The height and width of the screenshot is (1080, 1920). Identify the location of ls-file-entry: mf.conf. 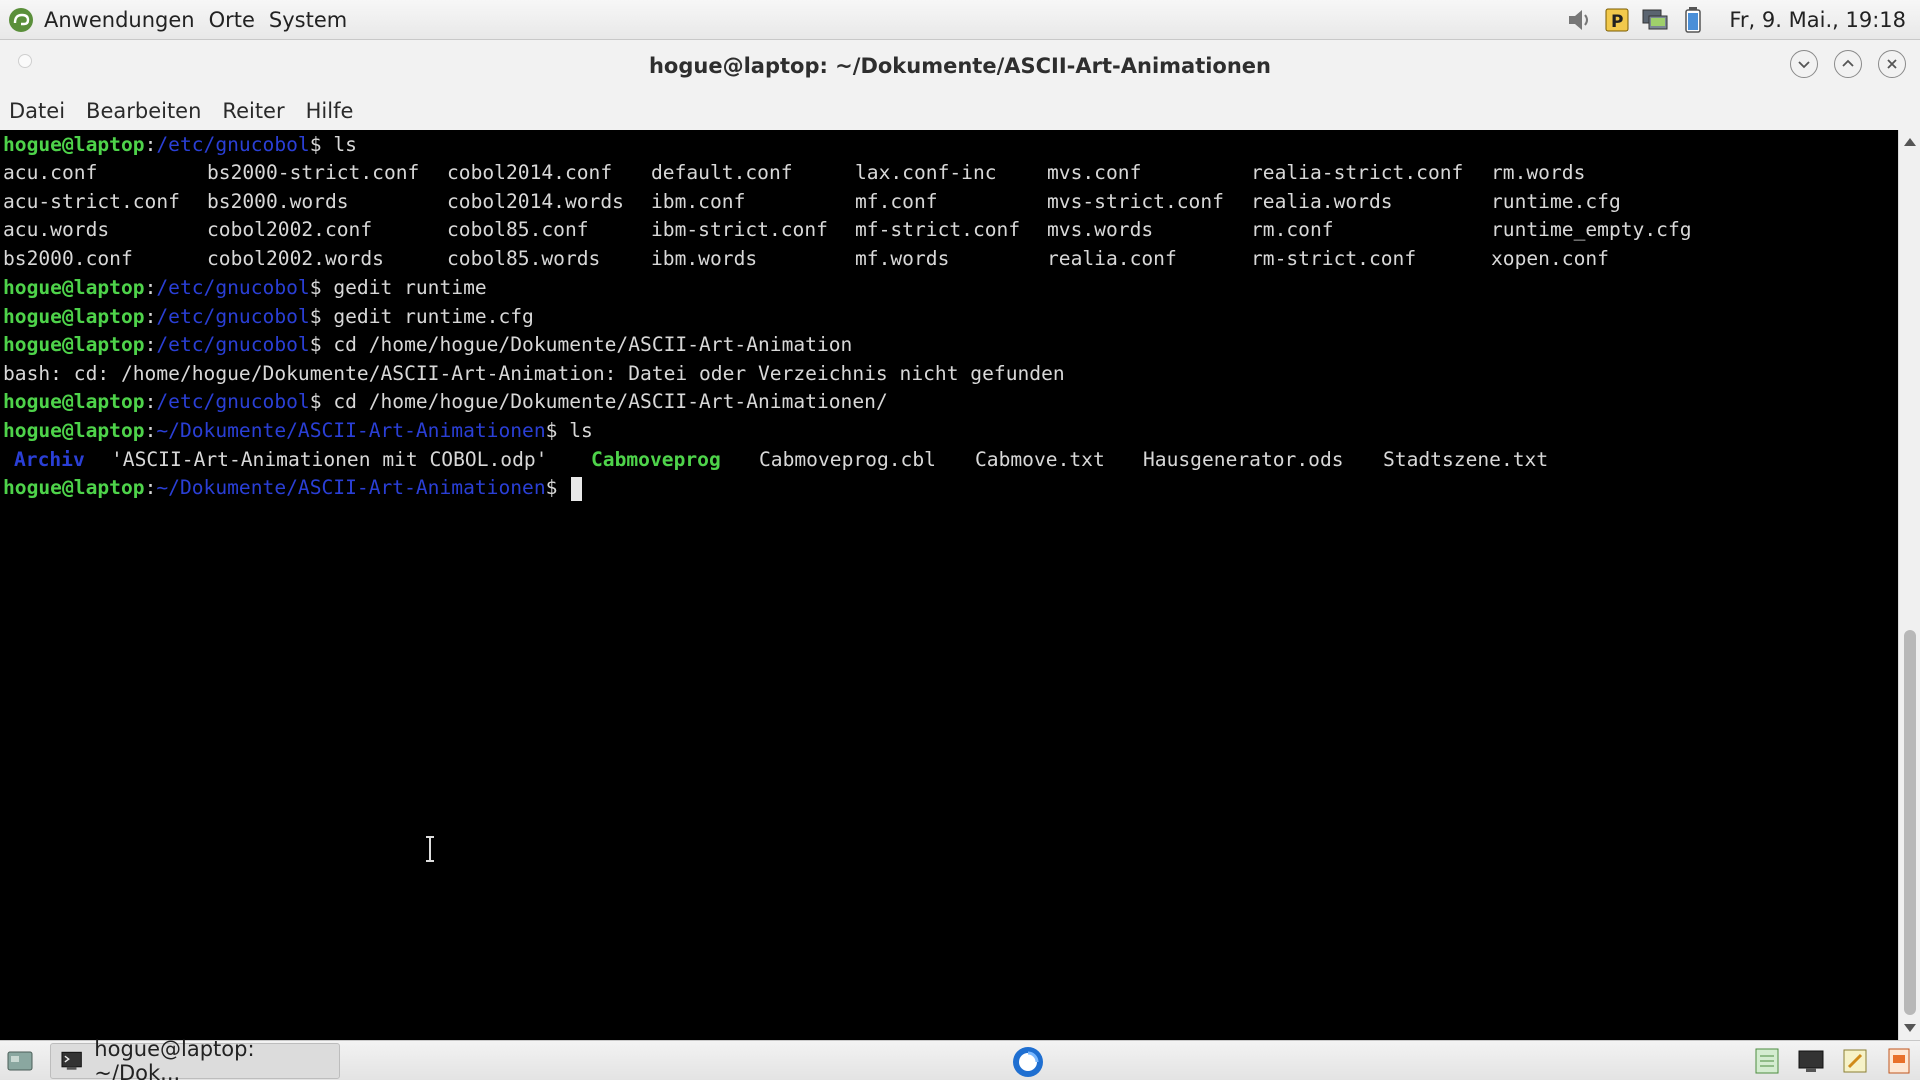
(896, 201).